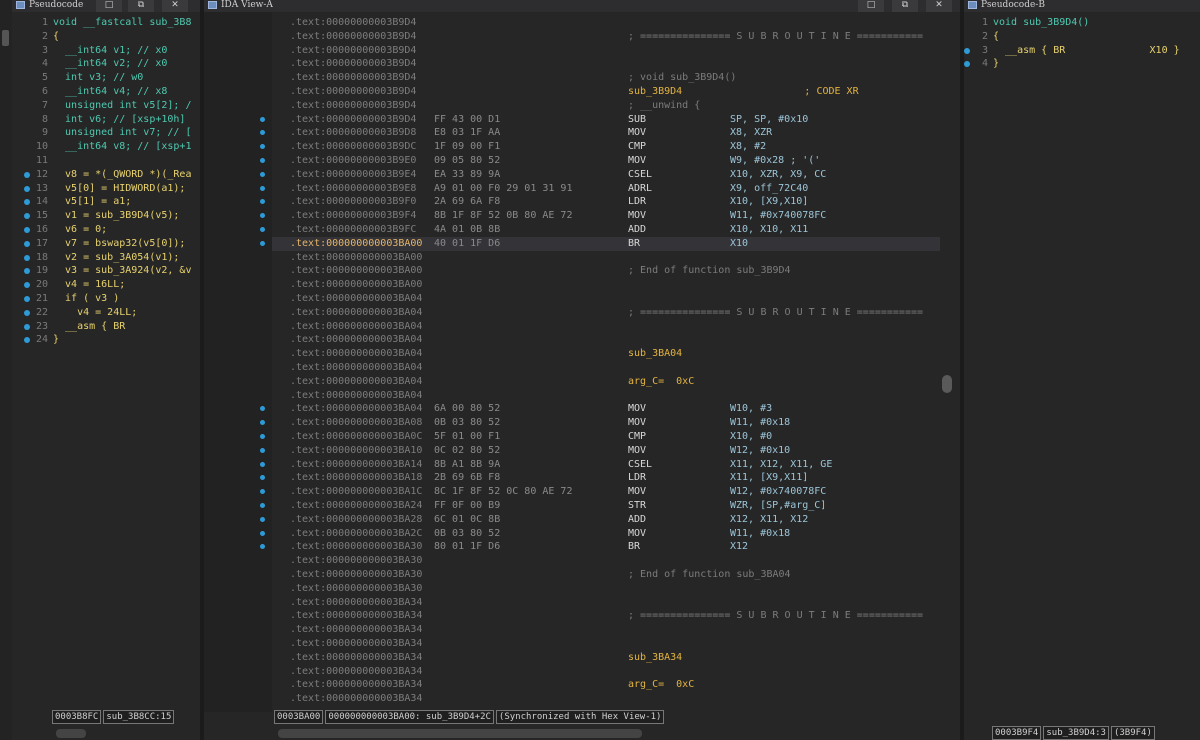 This screenshot has height=740, width=1200. Describe the element at coordinates (41, 229) in the screenshot. I see `line-number: 16` at that location.